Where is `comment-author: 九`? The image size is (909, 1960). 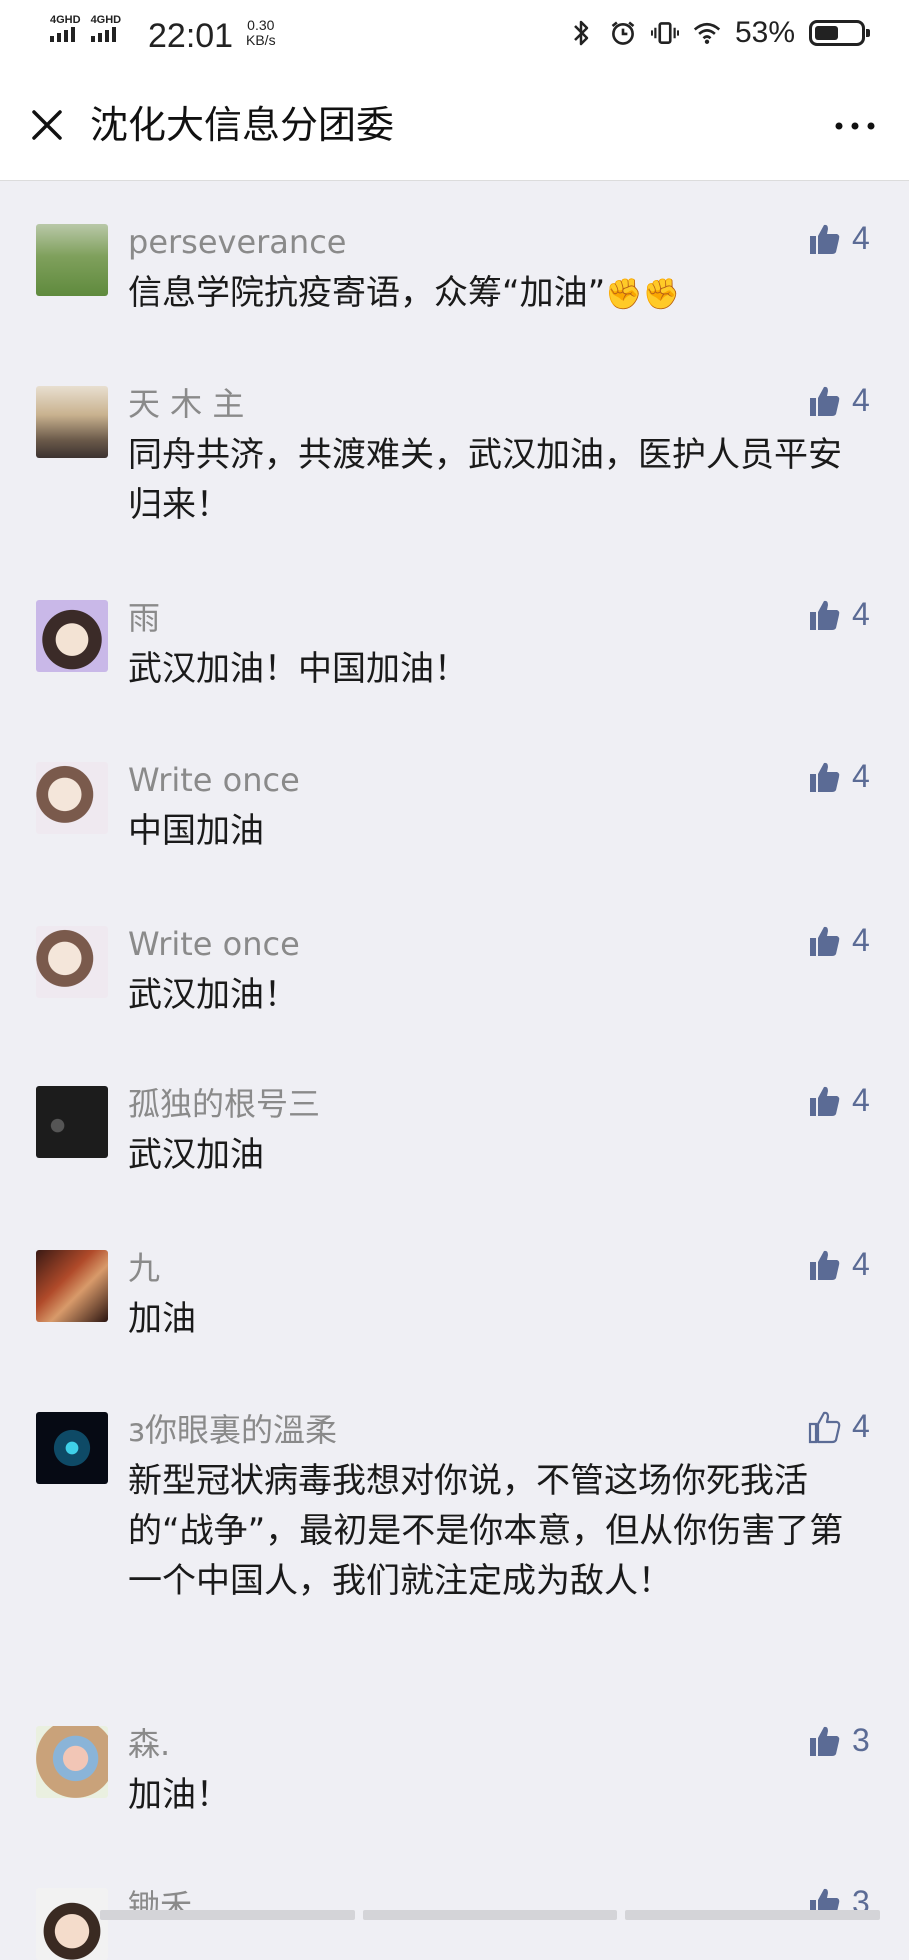 comment-author: 九 is located at coordinates (144, 1268).